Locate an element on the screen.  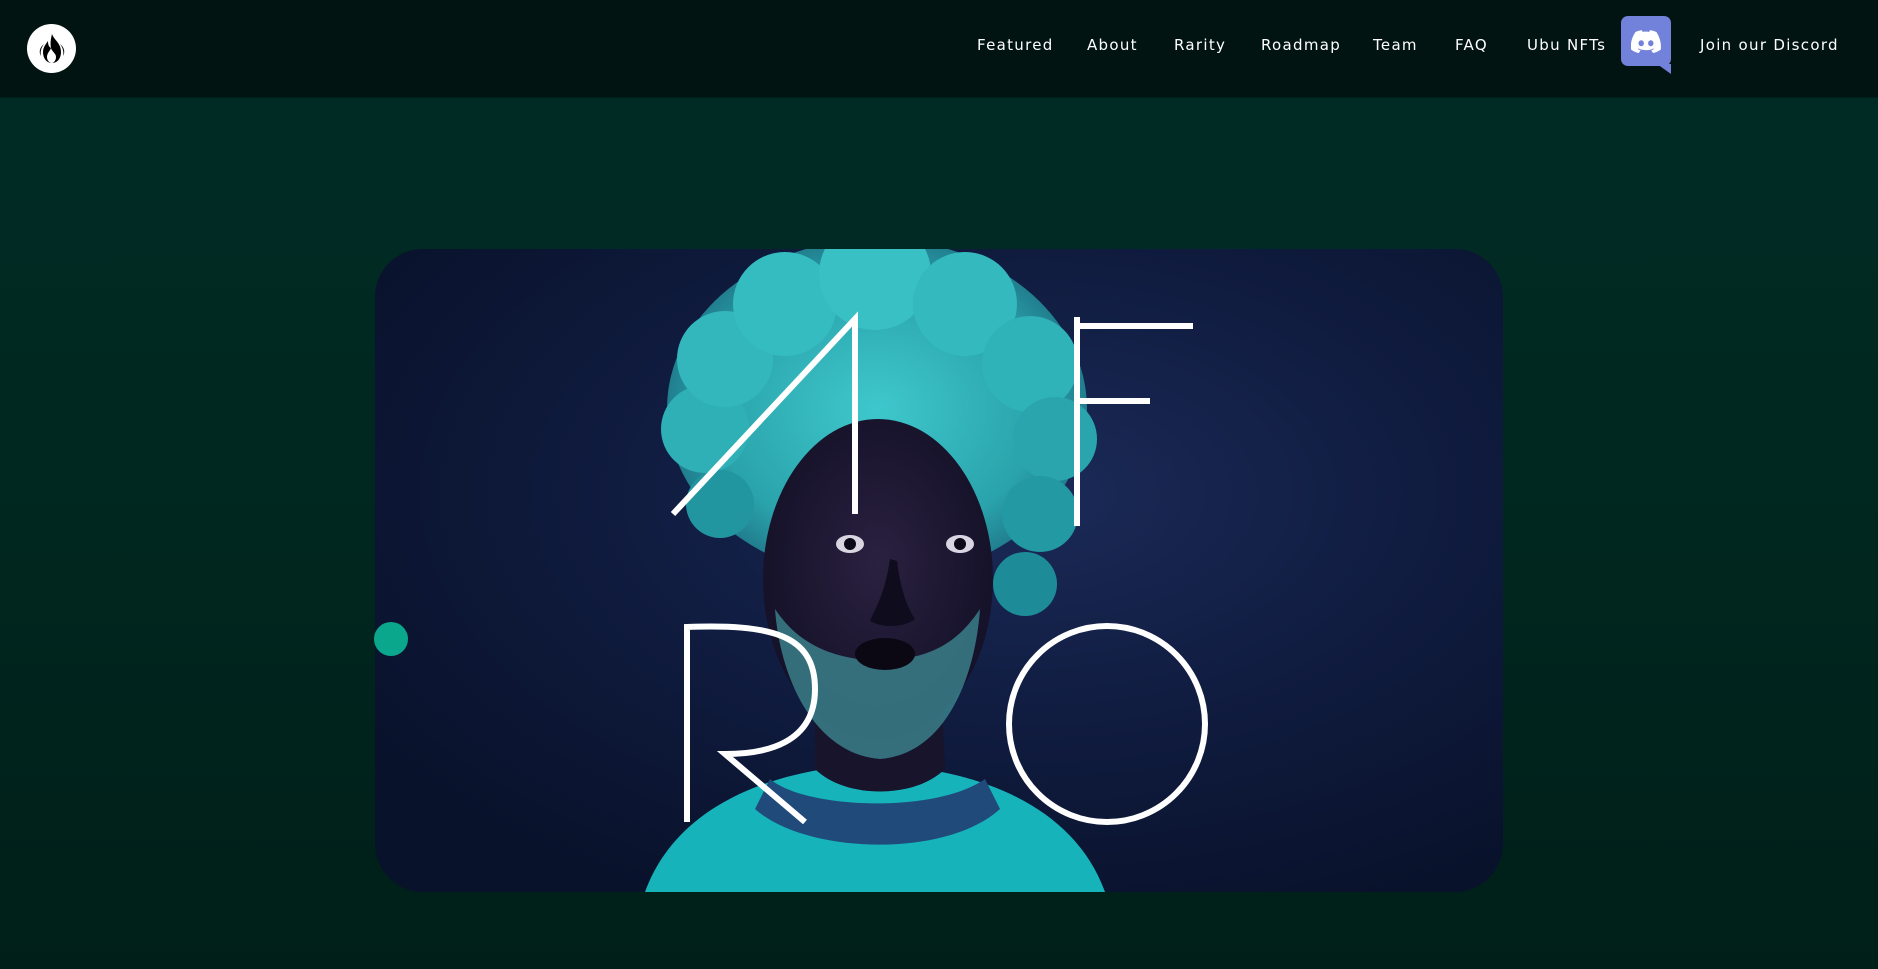
carousel-dot is located at coordinates (391, 639).